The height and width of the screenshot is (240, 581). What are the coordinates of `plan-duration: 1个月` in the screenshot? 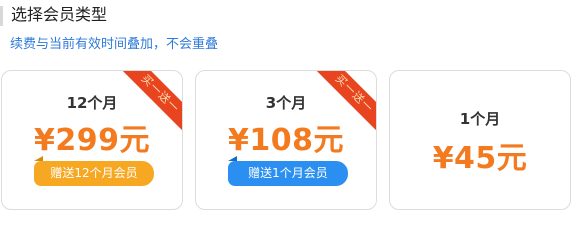 It's located at (480, 119).